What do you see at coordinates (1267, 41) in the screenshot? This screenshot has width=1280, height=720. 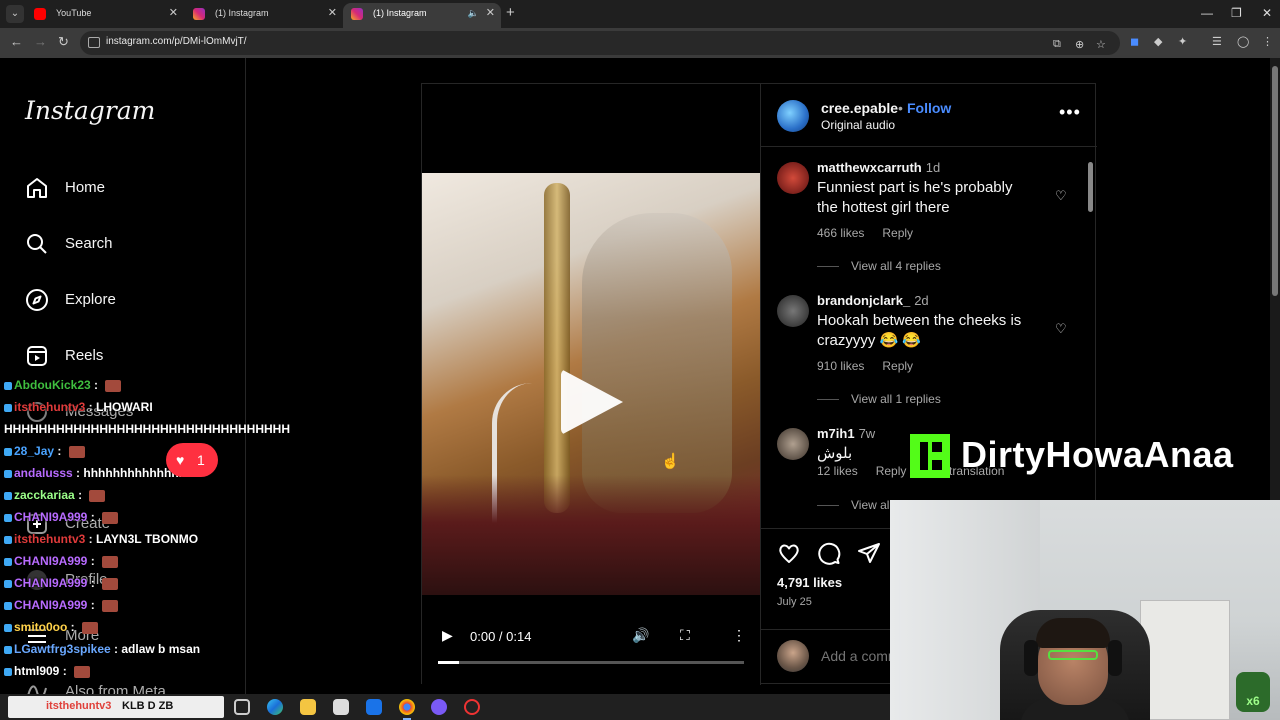 I see `browser-menu-icon: ⋮` at bounding box center [1267, 41].